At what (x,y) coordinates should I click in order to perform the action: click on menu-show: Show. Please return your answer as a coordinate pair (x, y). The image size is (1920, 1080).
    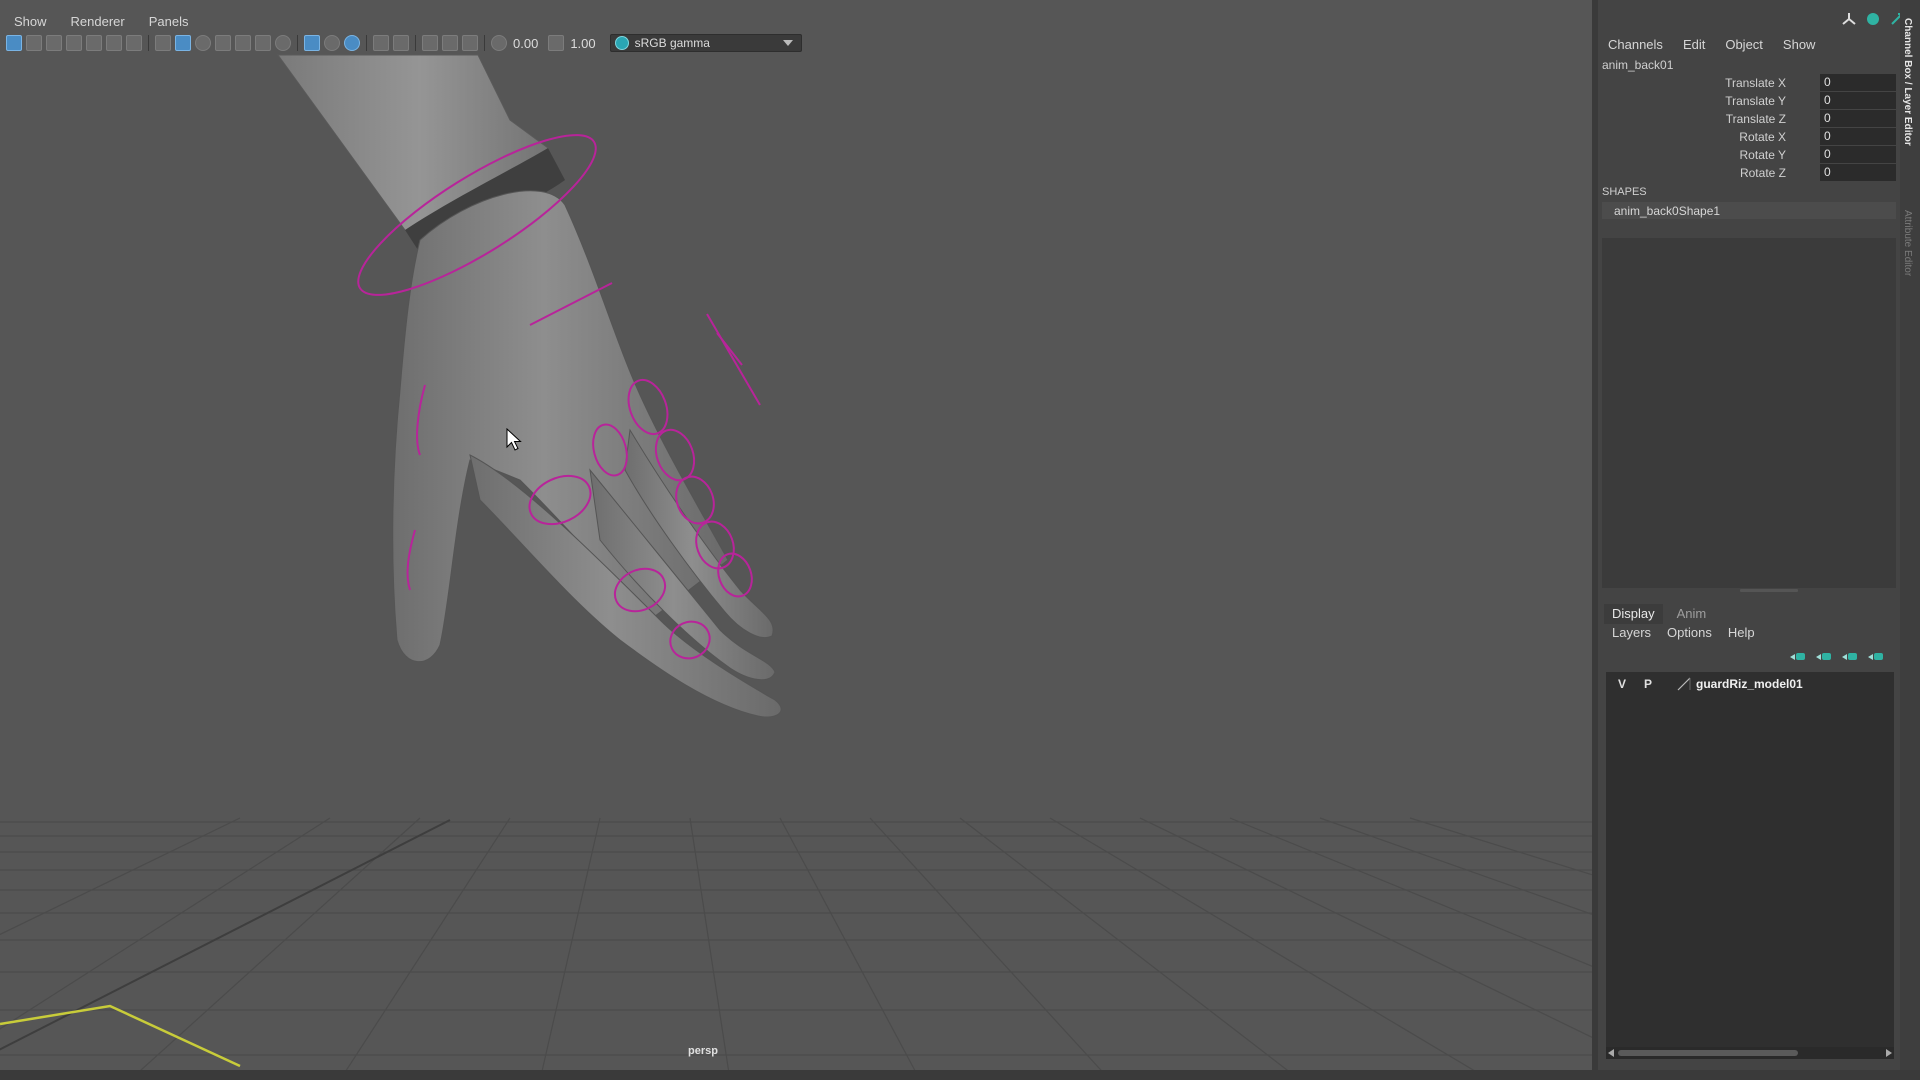
    Looking at the image, I should click on (28, 21).